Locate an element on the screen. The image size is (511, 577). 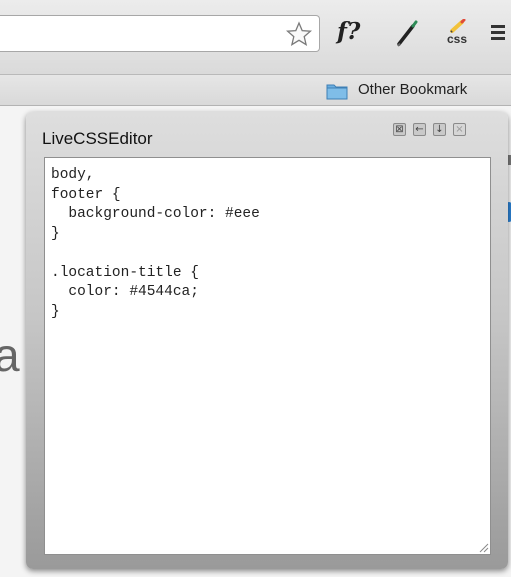
css-ext-label: css is located at coordinates (457, 39).